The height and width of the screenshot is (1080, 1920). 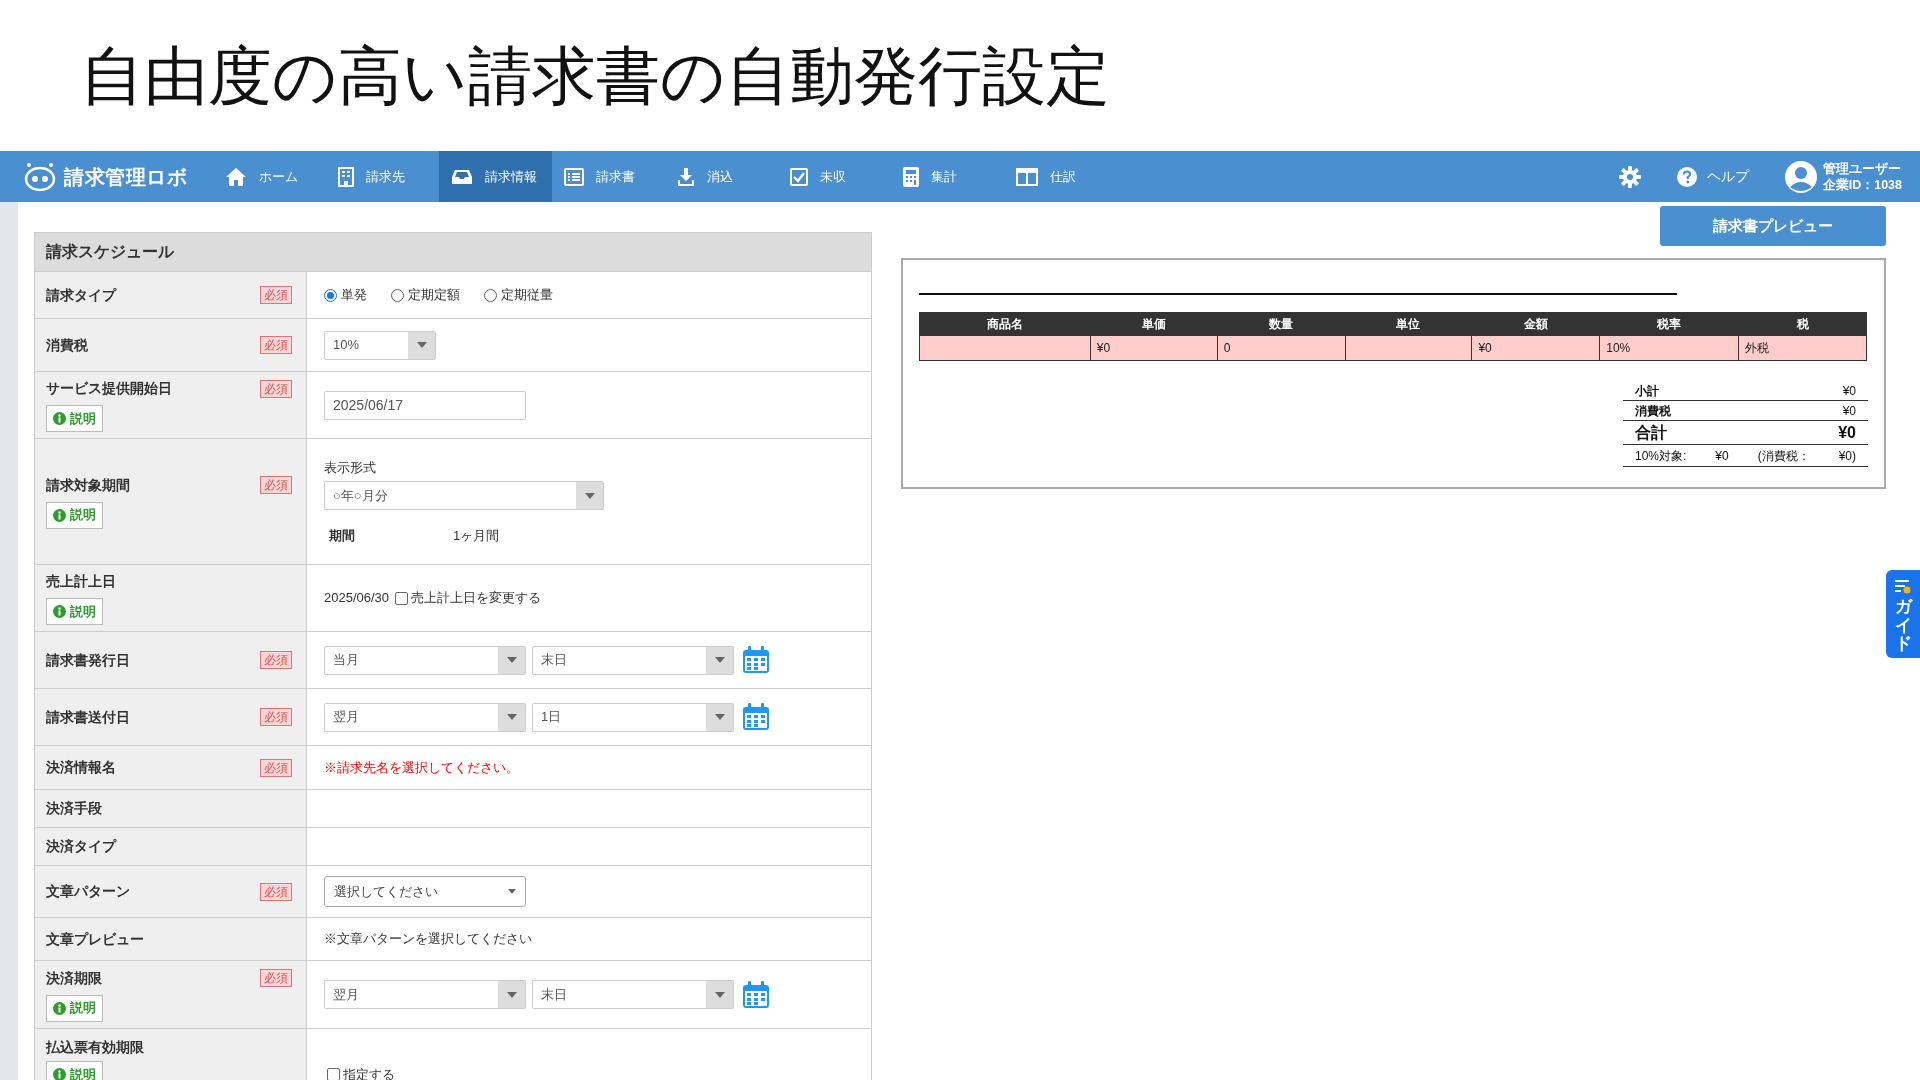 What do you see at coordinates (1800, 176) in the screenshot?
I see `user-avatar-icon` at bounding box center [1800, 176].